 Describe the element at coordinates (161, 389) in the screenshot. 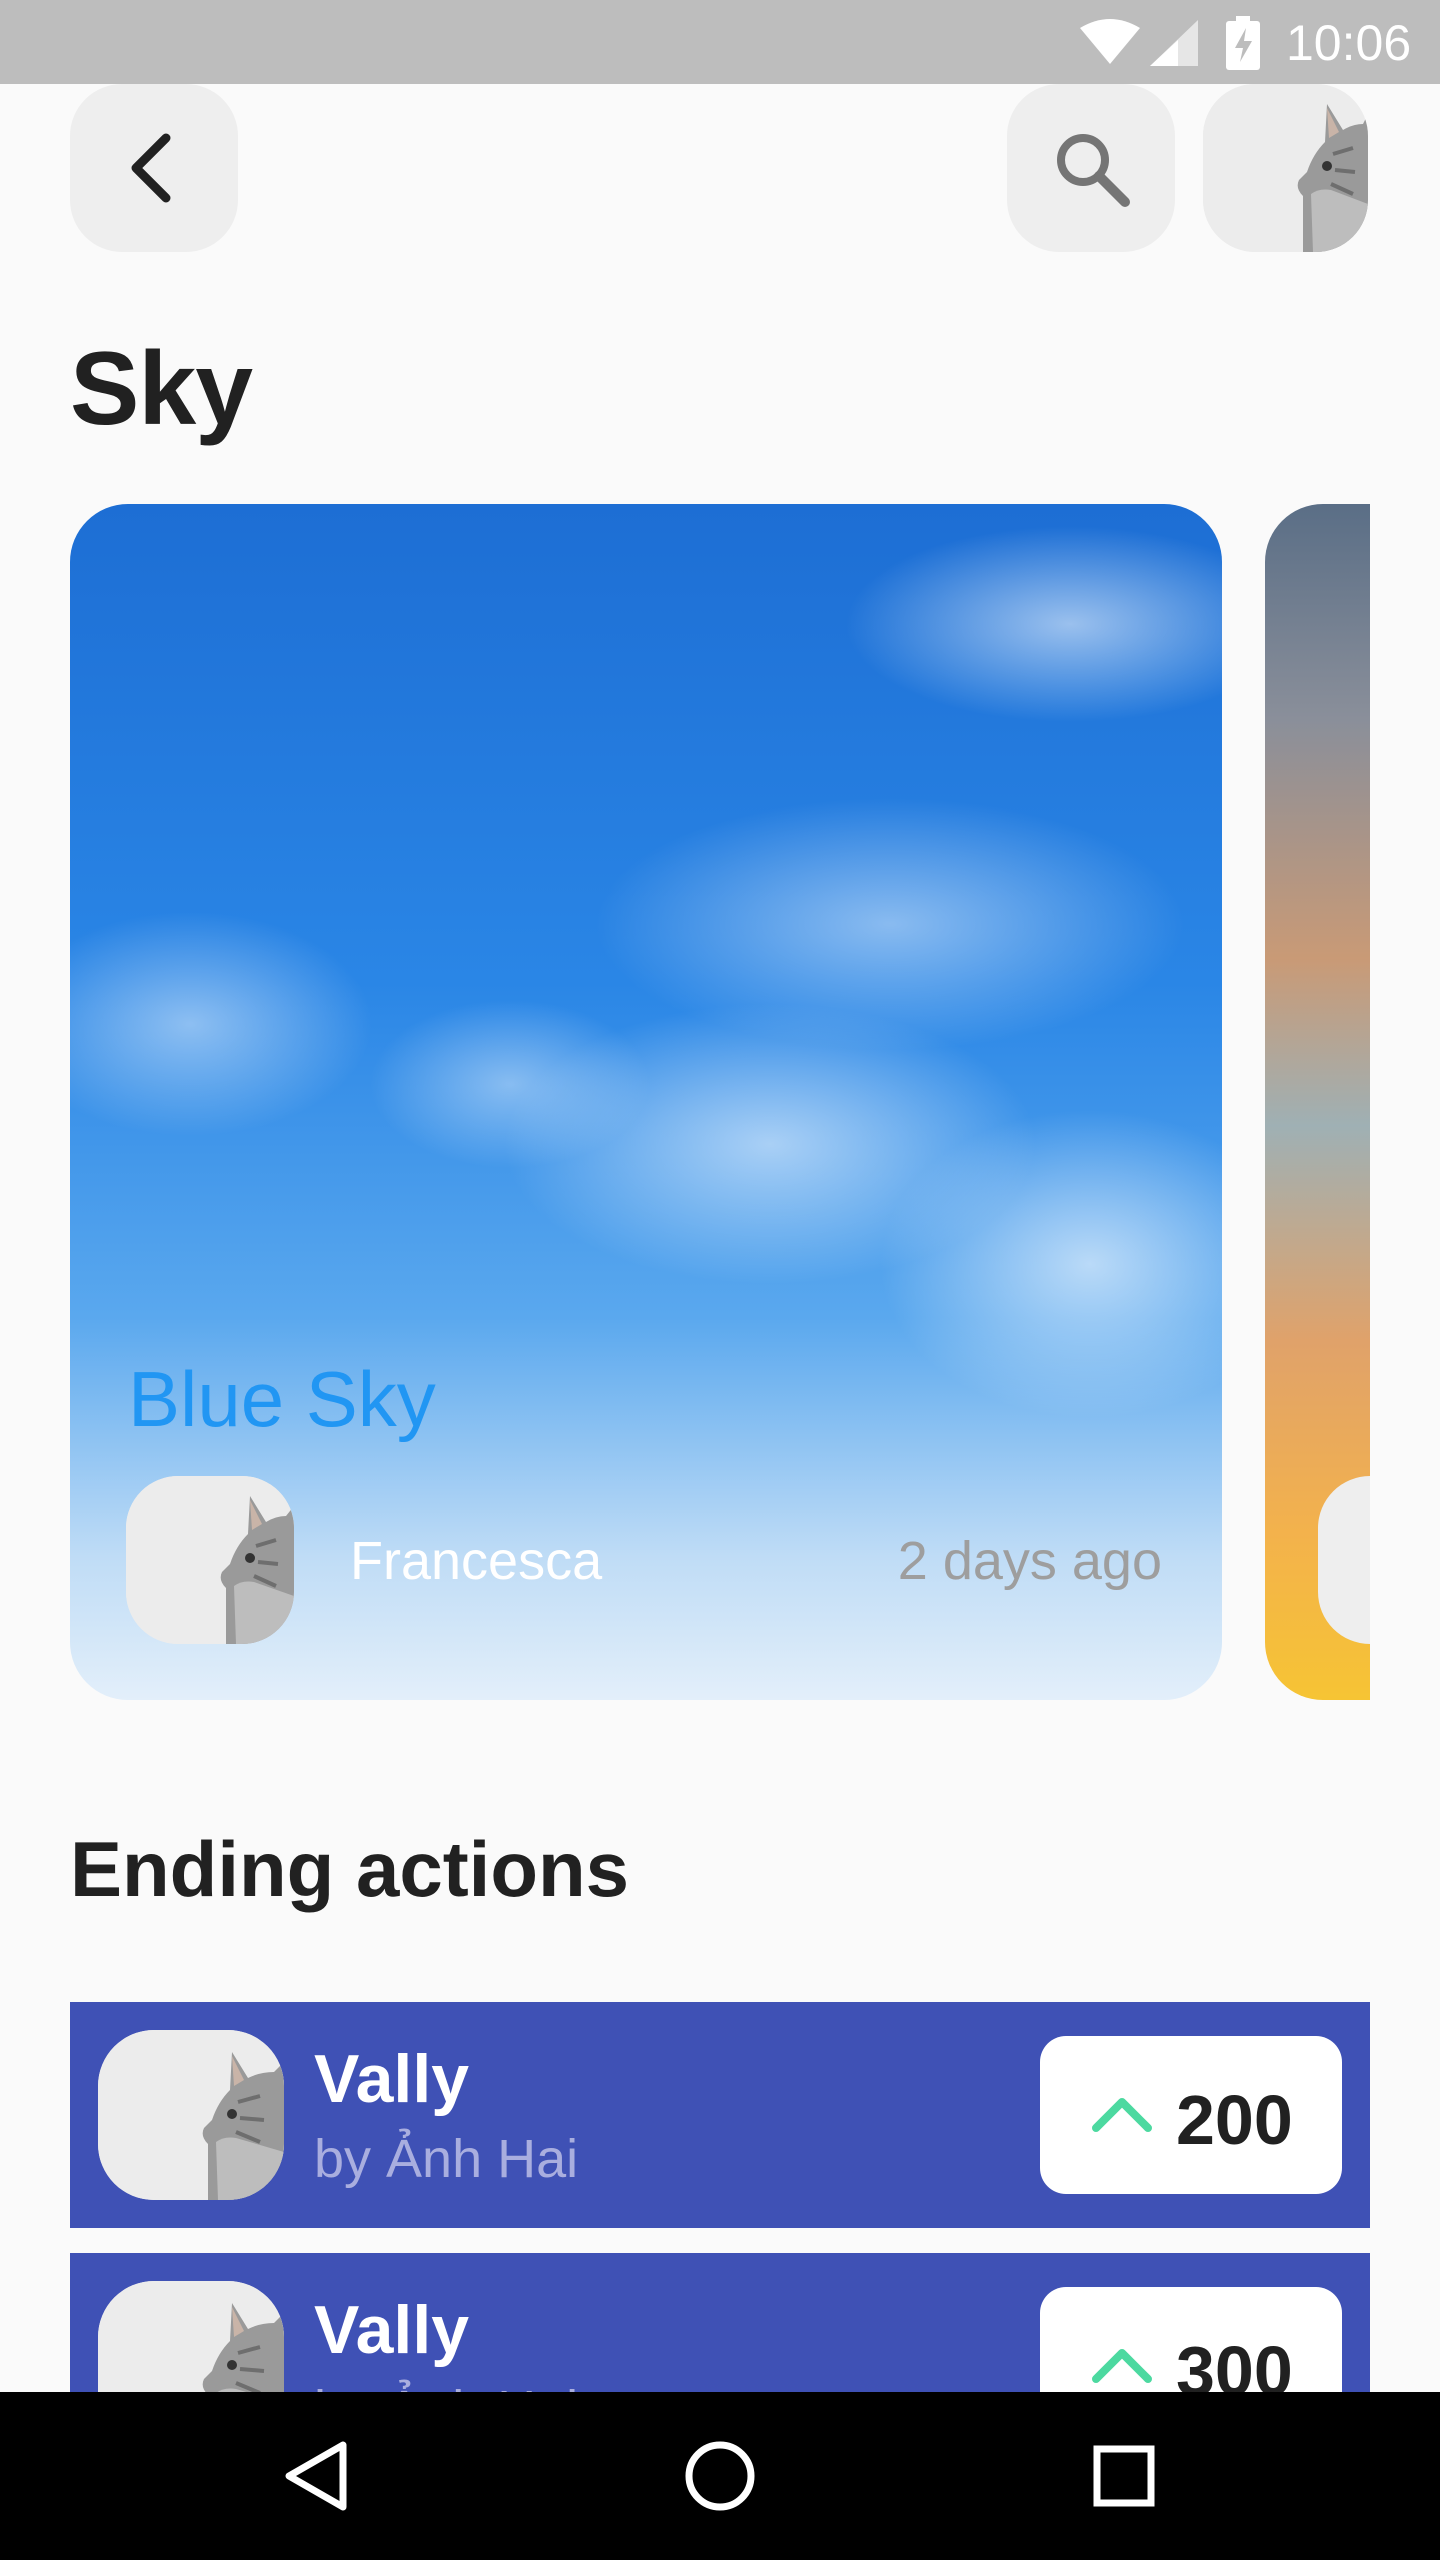

I see `page-title: Sky` at that location.